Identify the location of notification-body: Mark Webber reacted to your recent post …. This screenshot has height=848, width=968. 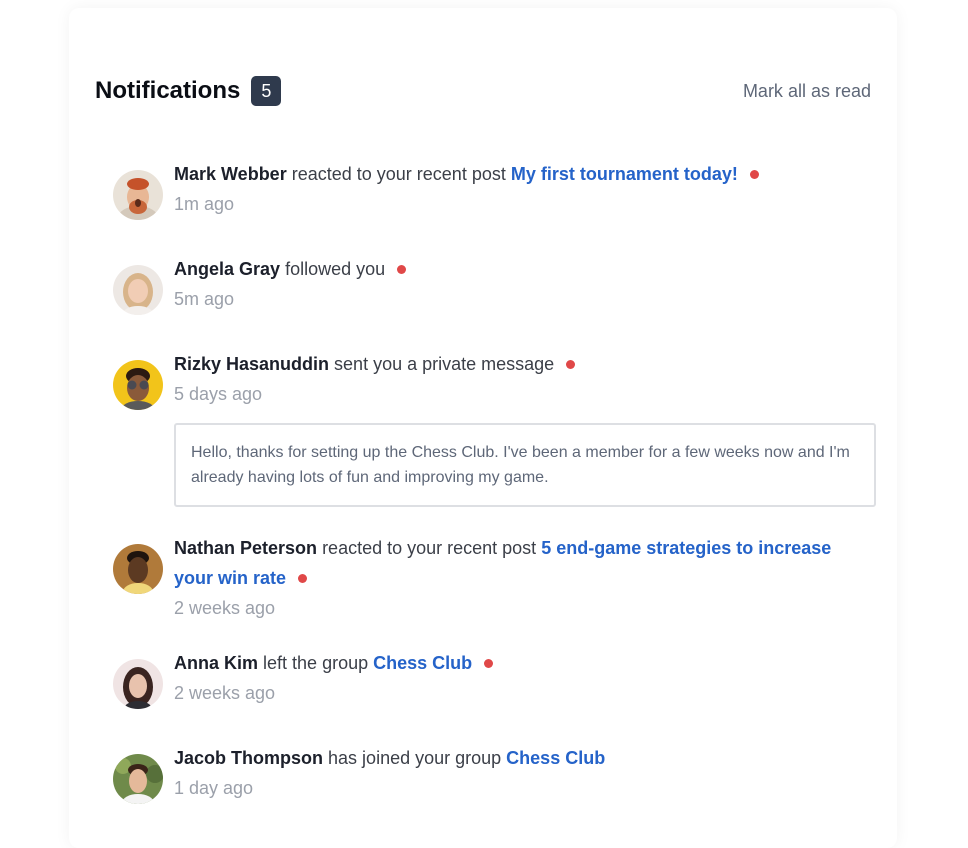
(518, 189).